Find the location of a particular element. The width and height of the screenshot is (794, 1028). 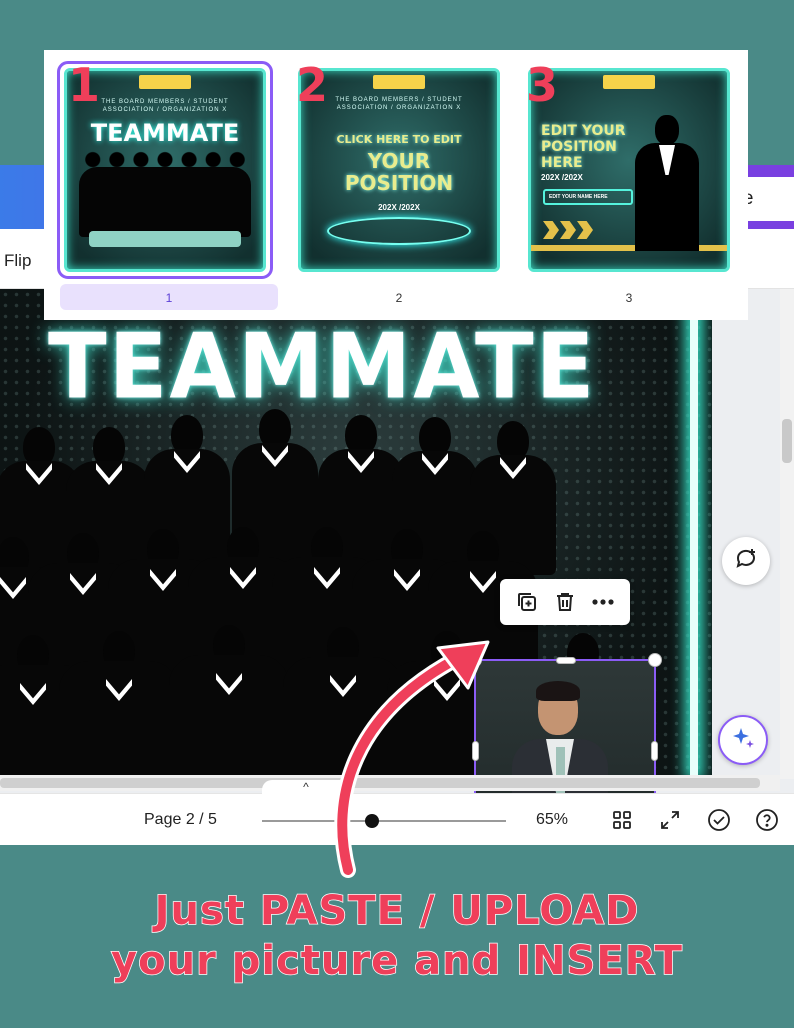

page-2-neon-ring is located at coordinates (399, 231).